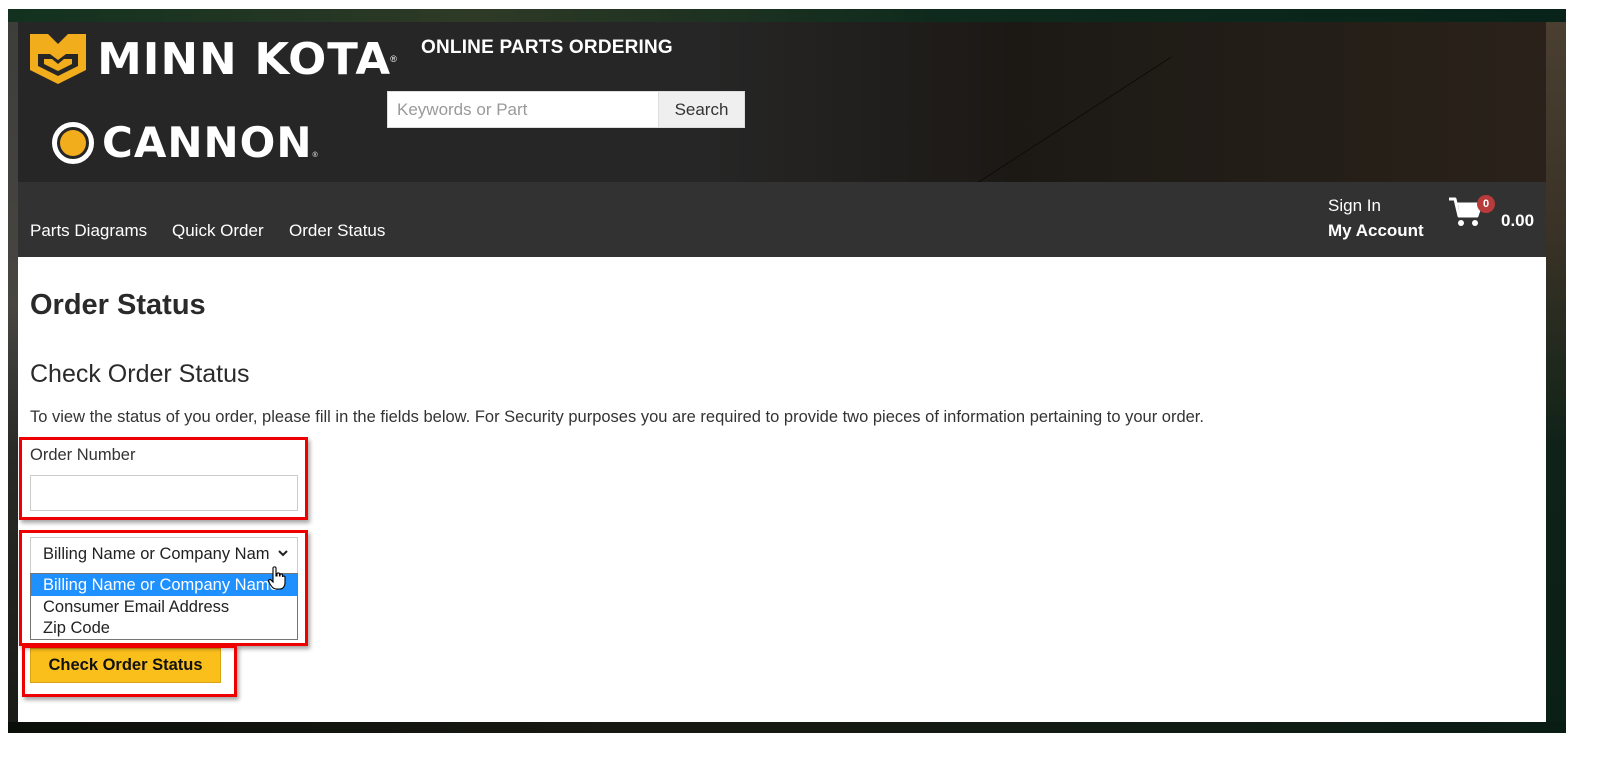  What do you see at coordinates (702, 109) in the screenshot?
I see `search-button: Search` at bounding box center [702, 109].